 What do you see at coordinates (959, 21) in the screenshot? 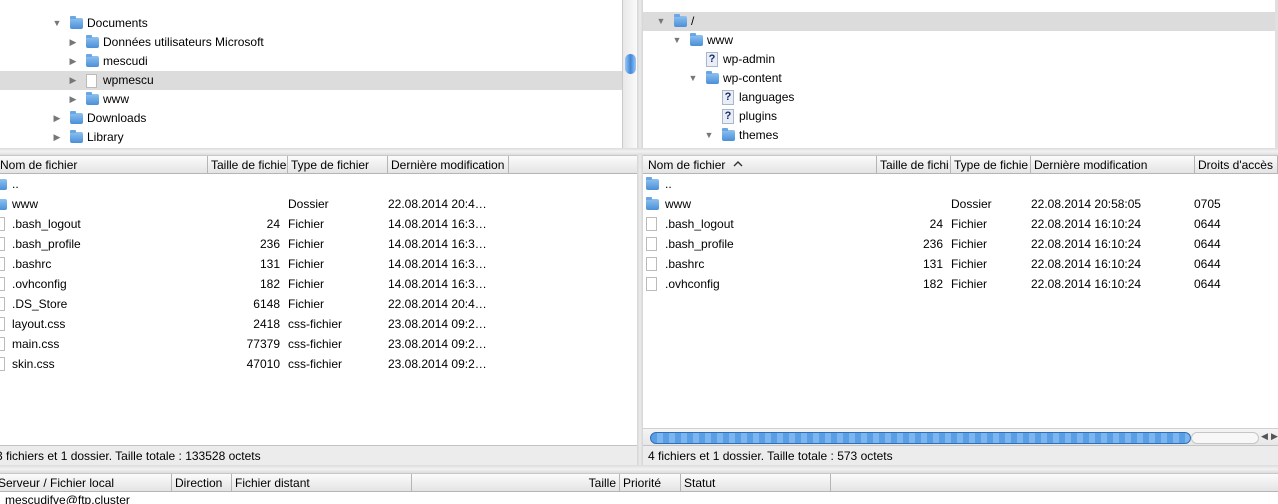
I see `remote-tree-node-parent: ▼ /` at bounding box center [959, 21].